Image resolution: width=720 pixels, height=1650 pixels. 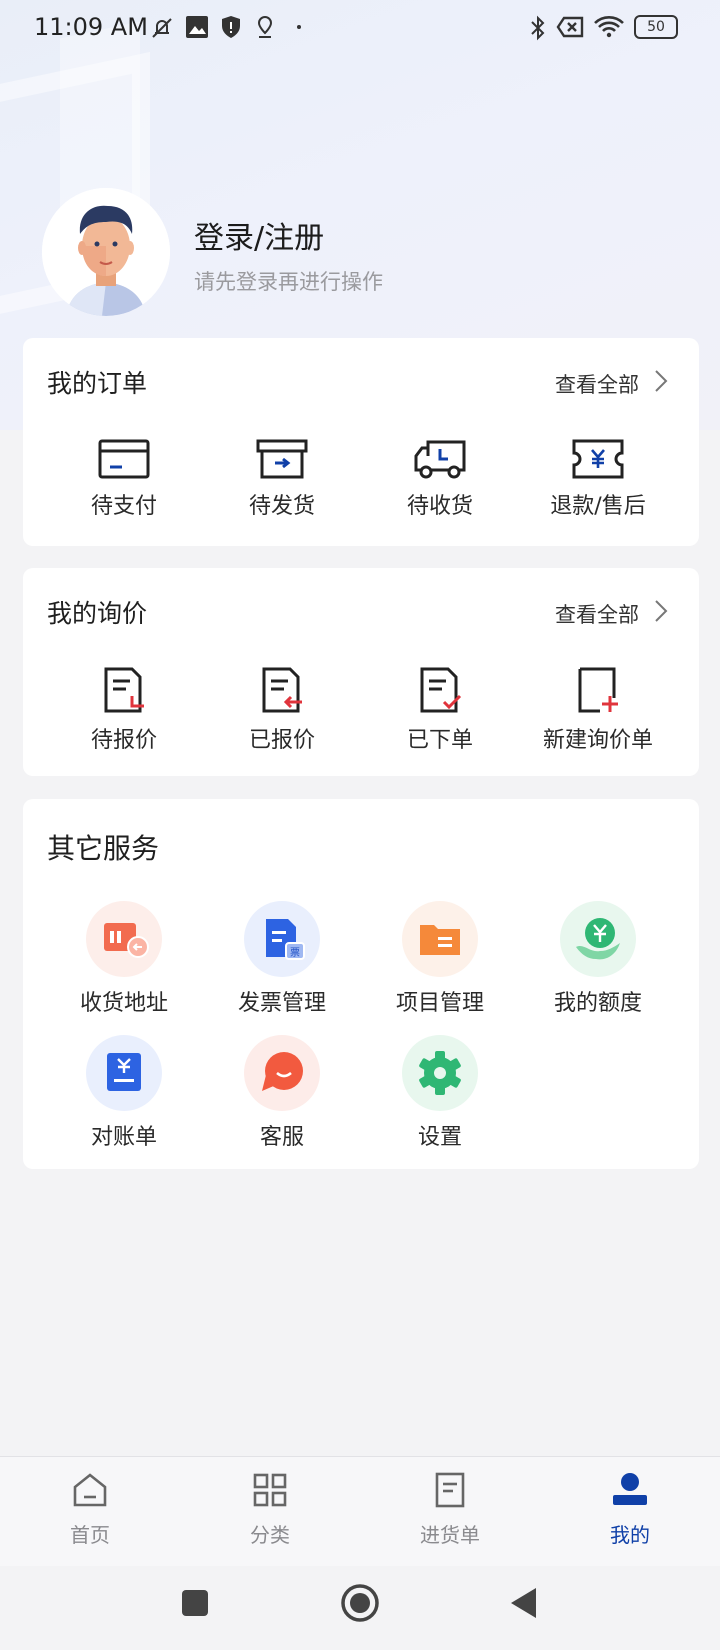 What do you see at coordinates (124, 1073) in the screenshot?
I see `statement-icon` at bounding box center [124, 1073].